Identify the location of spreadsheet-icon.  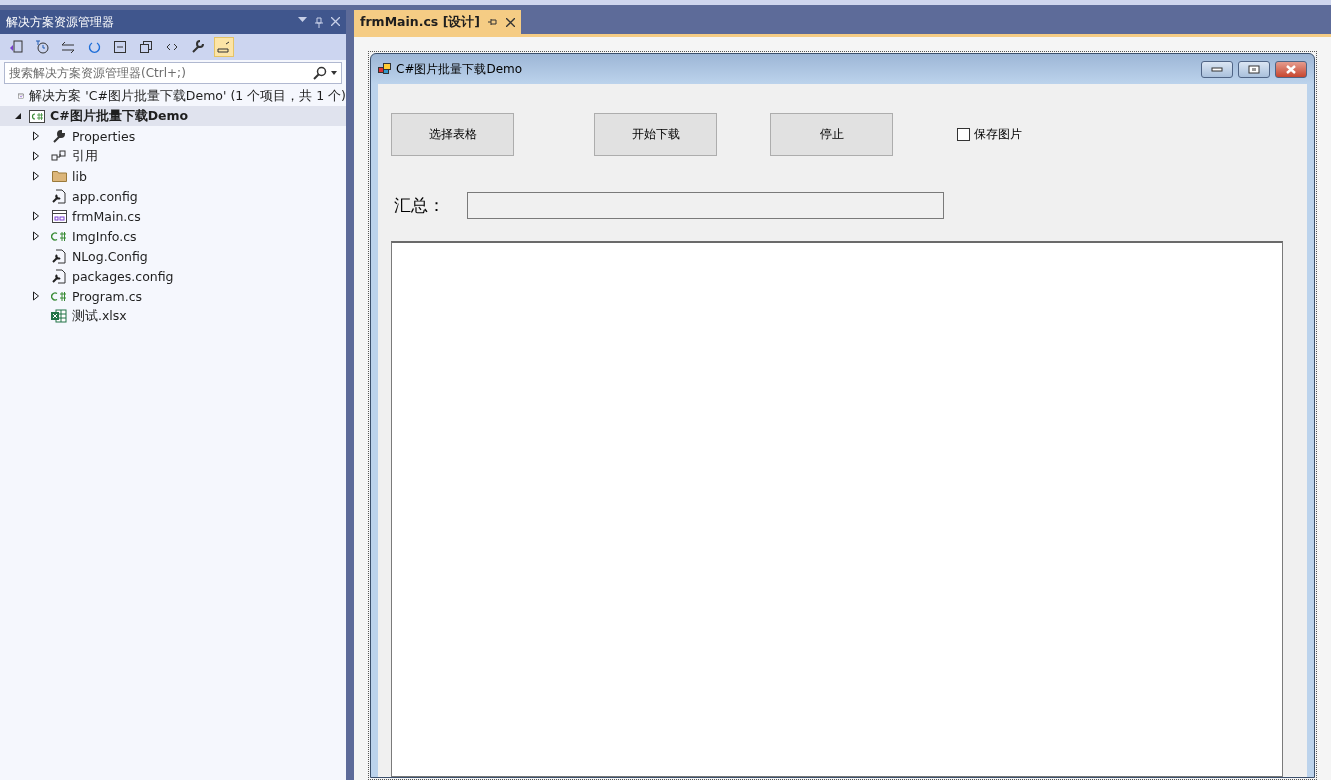
(59, 316).